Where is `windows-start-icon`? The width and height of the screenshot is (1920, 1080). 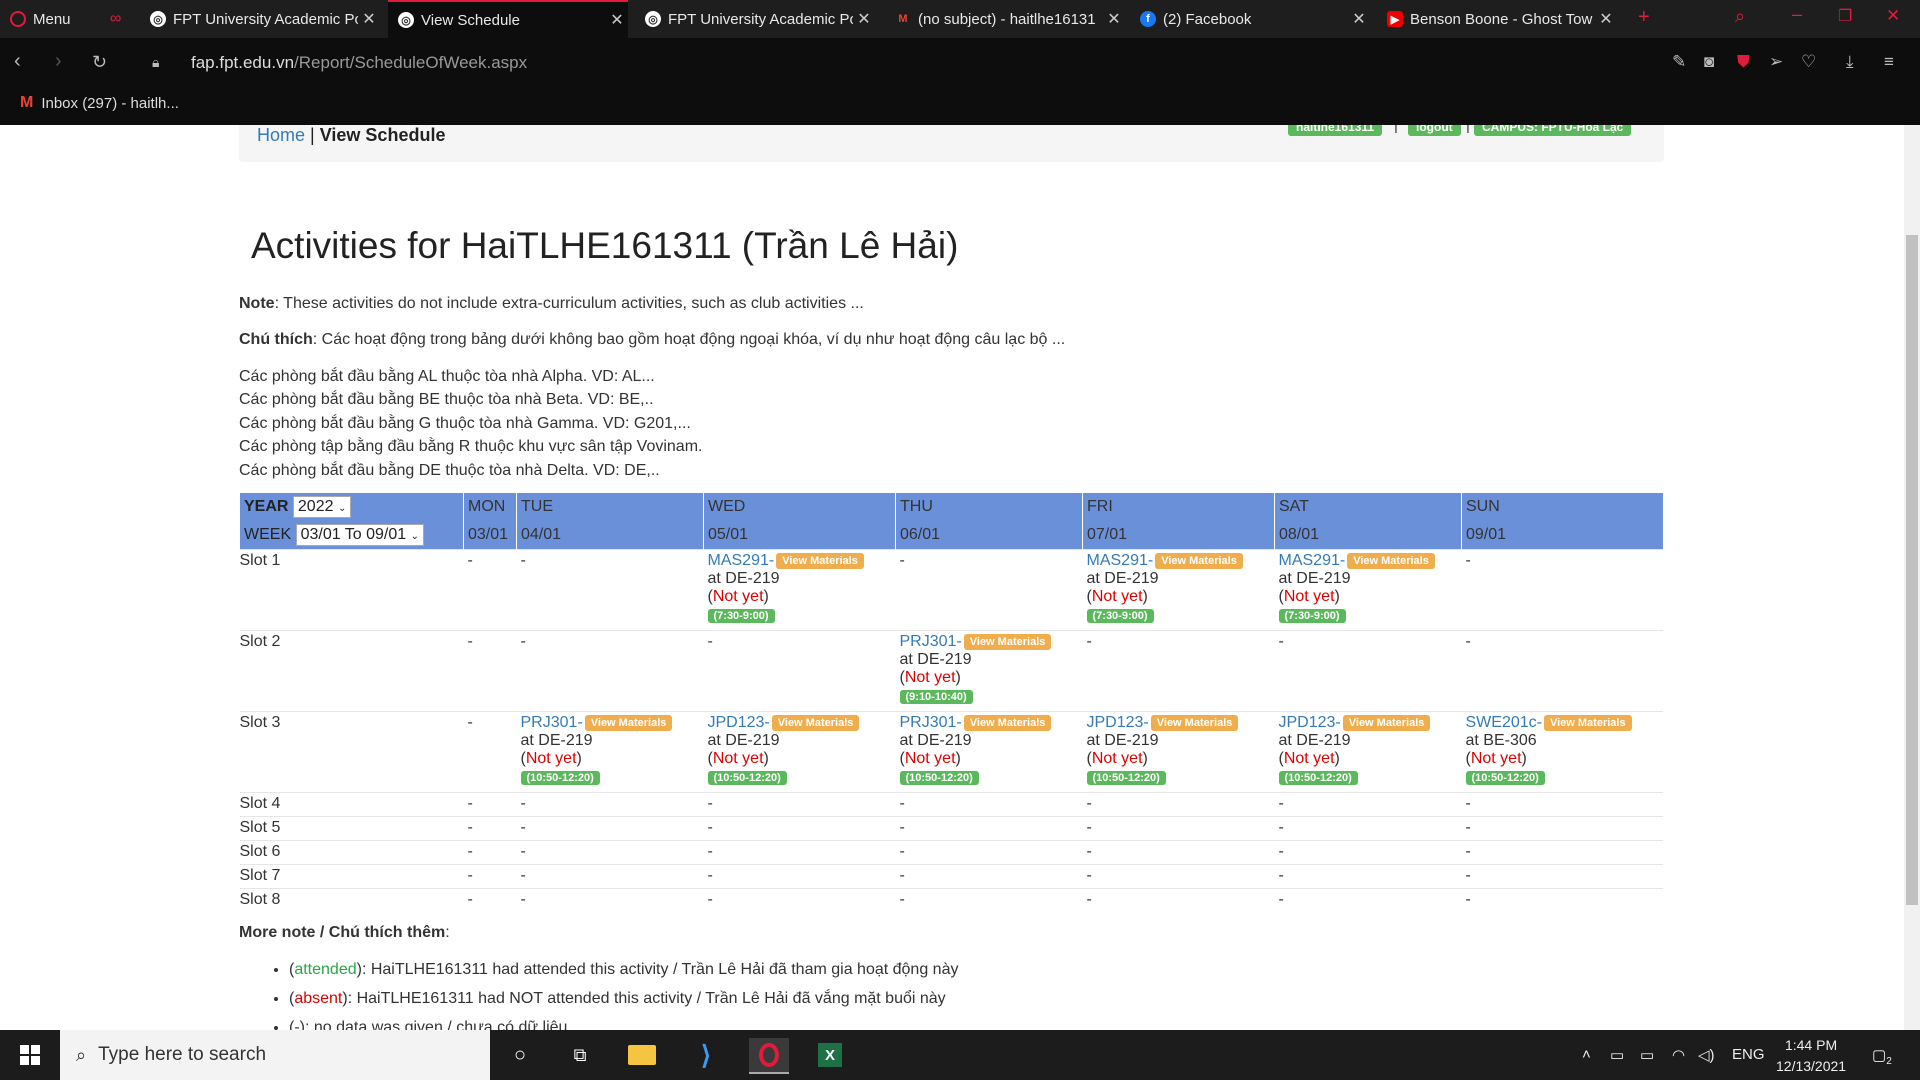
windows-start-icon is located at coordinates (30, 1055).